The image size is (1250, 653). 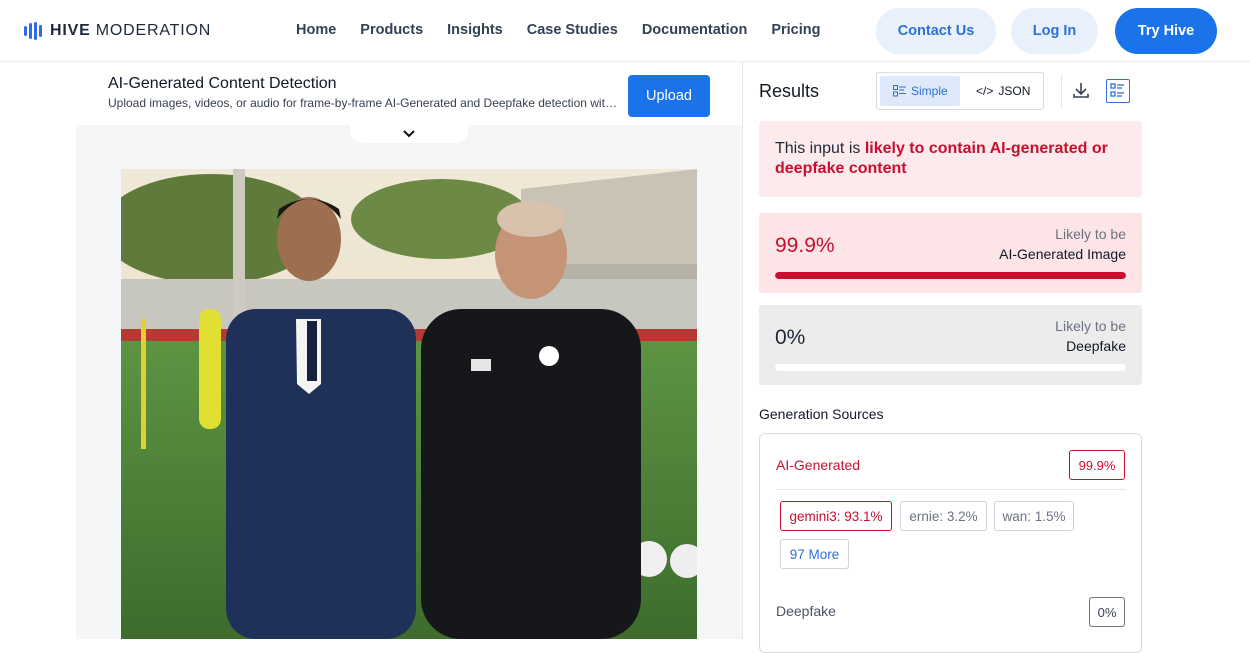 I want to click on verdict-prefix: This input is, so click(x=820, y=148).